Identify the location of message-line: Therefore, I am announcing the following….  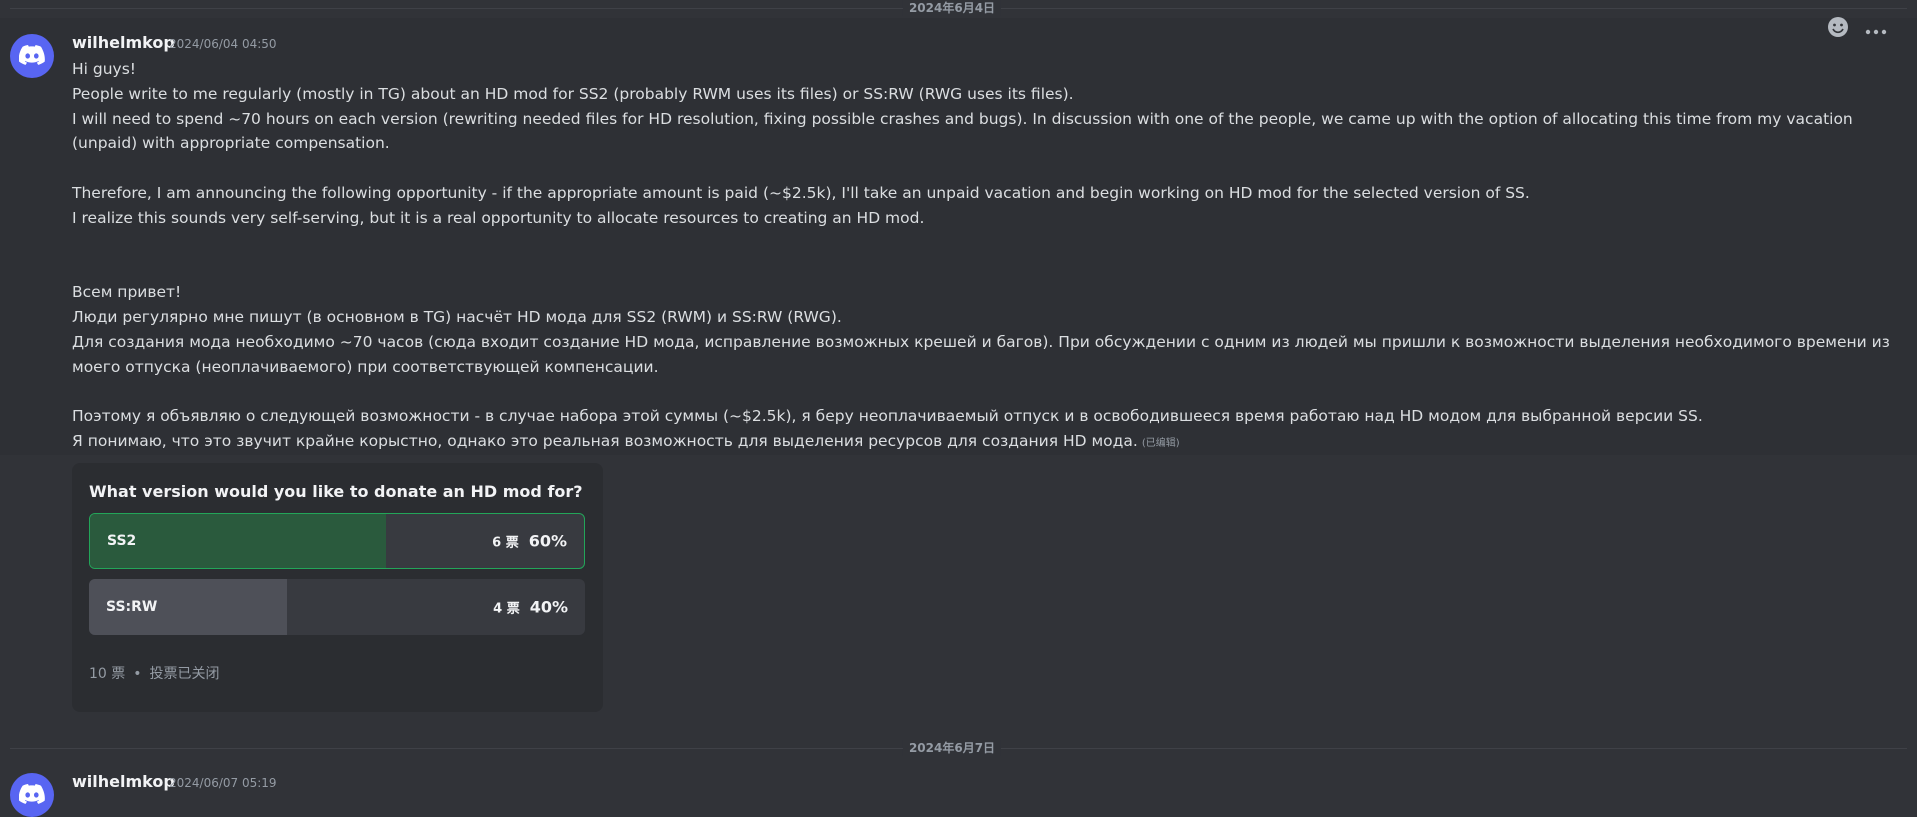
(801, 192).